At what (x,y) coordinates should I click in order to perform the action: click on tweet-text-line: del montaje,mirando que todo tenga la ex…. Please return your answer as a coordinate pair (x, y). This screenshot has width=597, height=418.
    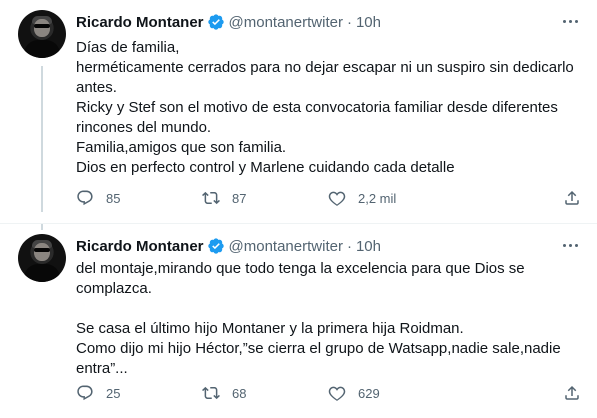
    Looking at the image, I should click on (300, 268).